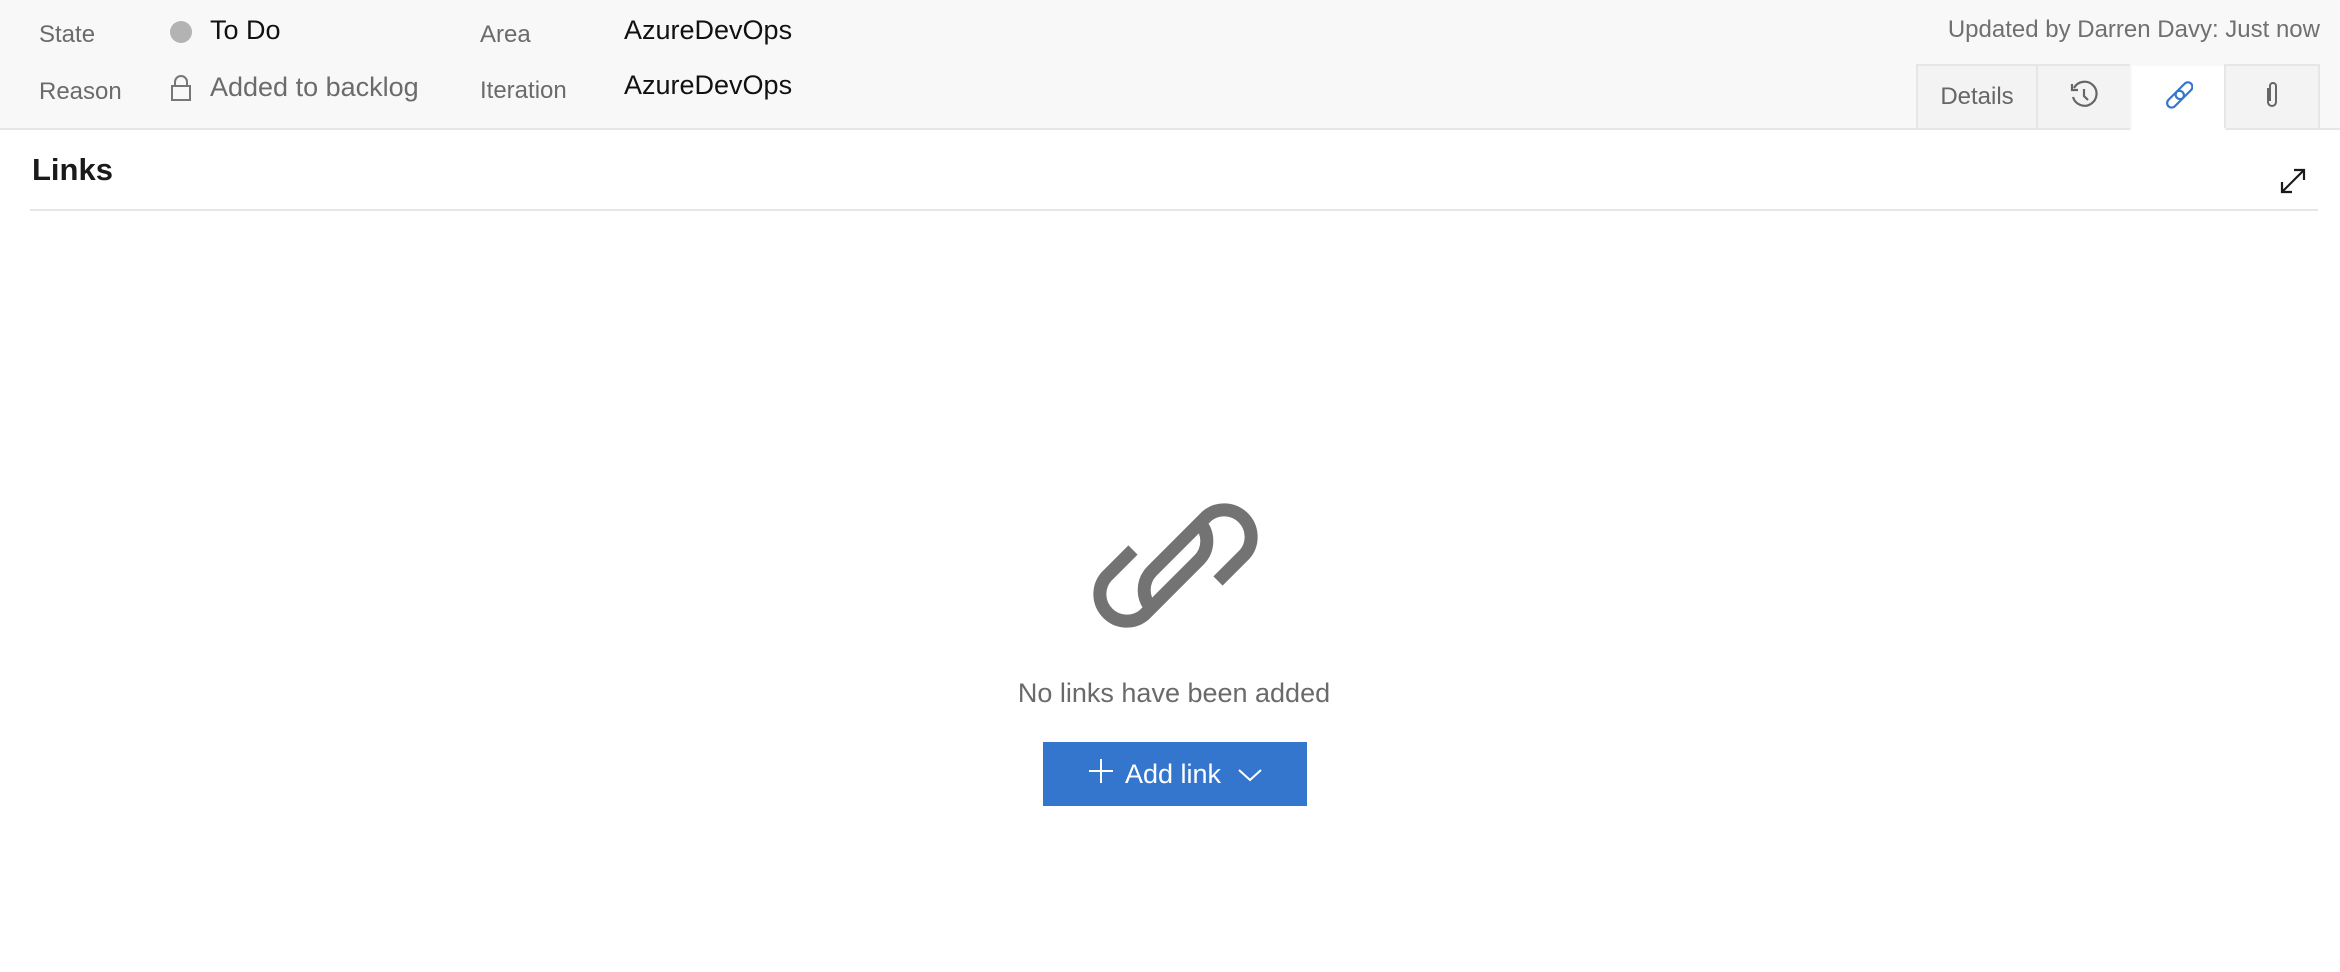  What do you see at coordinates (1174, 693) in the screenshot?
I see `empty-state-text: No links have been added` at bounding box center [1174, 693].